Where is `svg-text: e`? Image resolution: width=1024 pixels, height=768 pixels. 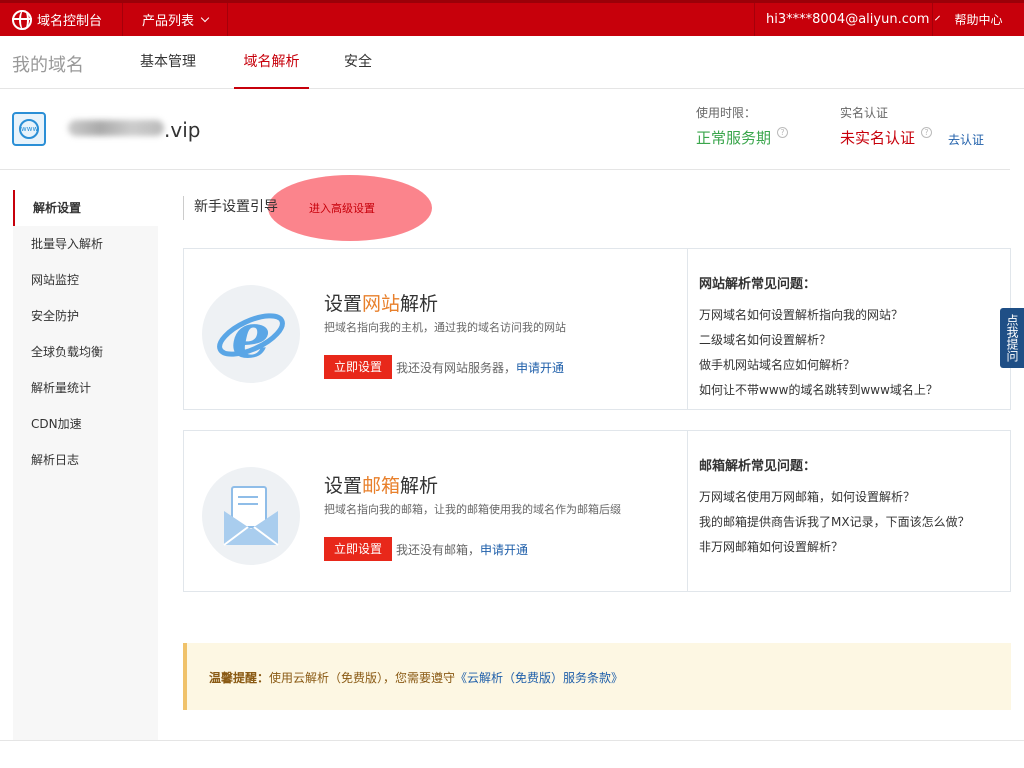
svg-text: e is located at coordinates (250, 335).